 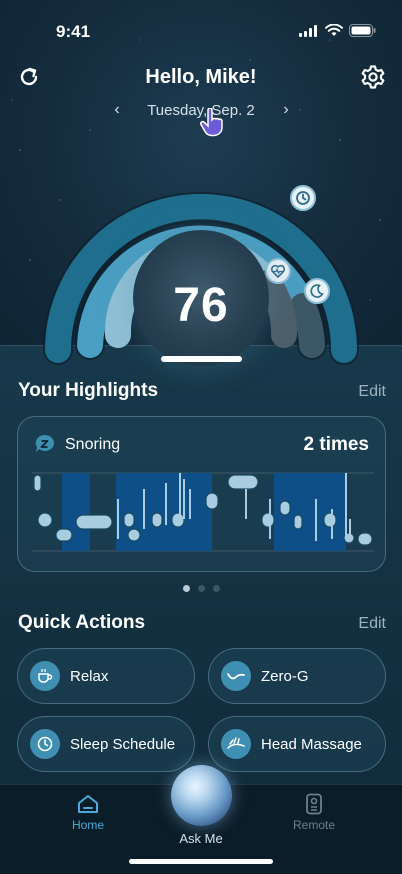 I want to click on tab-remote: Remote, so click(x=314, y=812).